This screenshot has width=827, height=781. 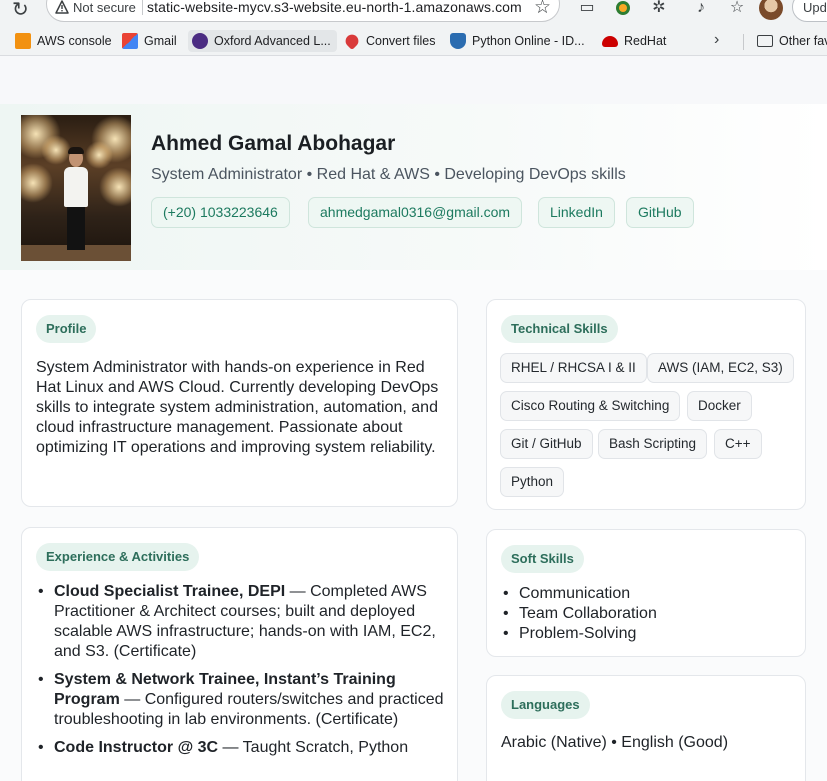 I want to click on skill-chip: AWS (IAM, EC2, S3), so click(x=720, y=368).